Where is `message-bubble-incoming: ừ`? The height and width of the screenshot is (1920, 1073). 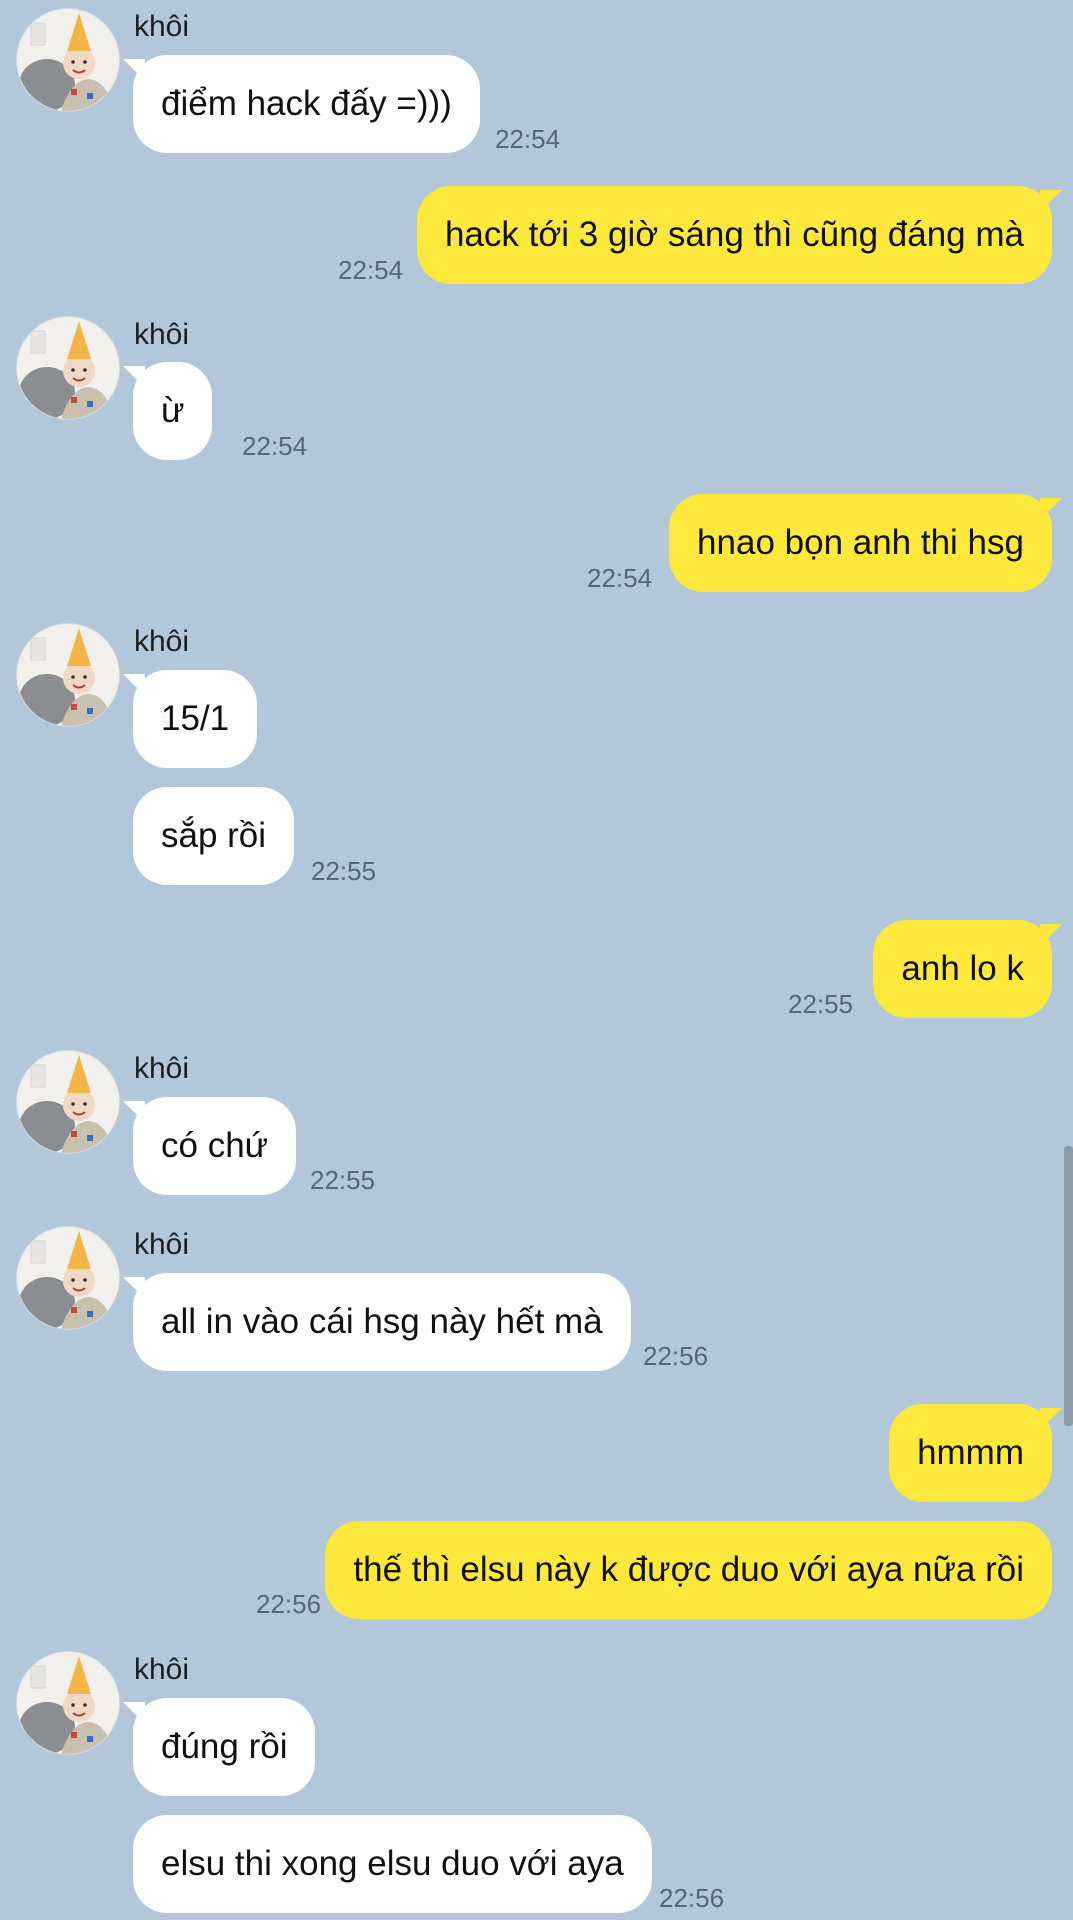
message-bubble-incoming: ừ is located at coordinates (167, 411).